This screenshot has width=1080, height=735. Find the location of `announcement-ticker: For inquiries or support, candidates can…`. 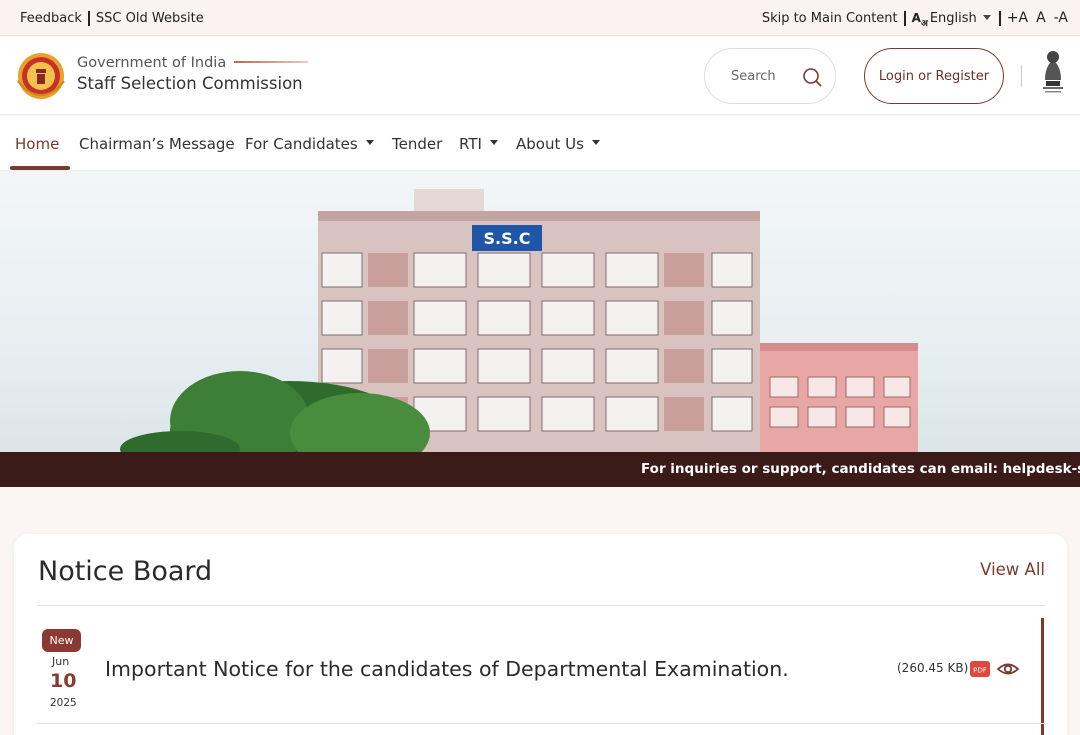

announcement-ticker: For inquiries or support, candidates can… is located at coordinates (540, 469).